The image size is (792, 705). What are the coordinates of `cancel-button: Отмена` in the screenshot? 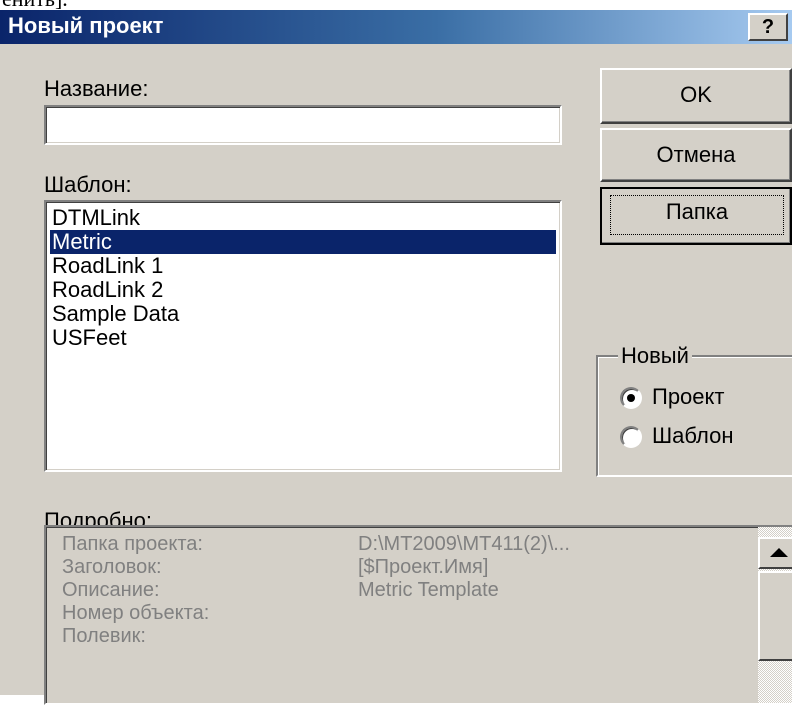 It's located at (696, 155).